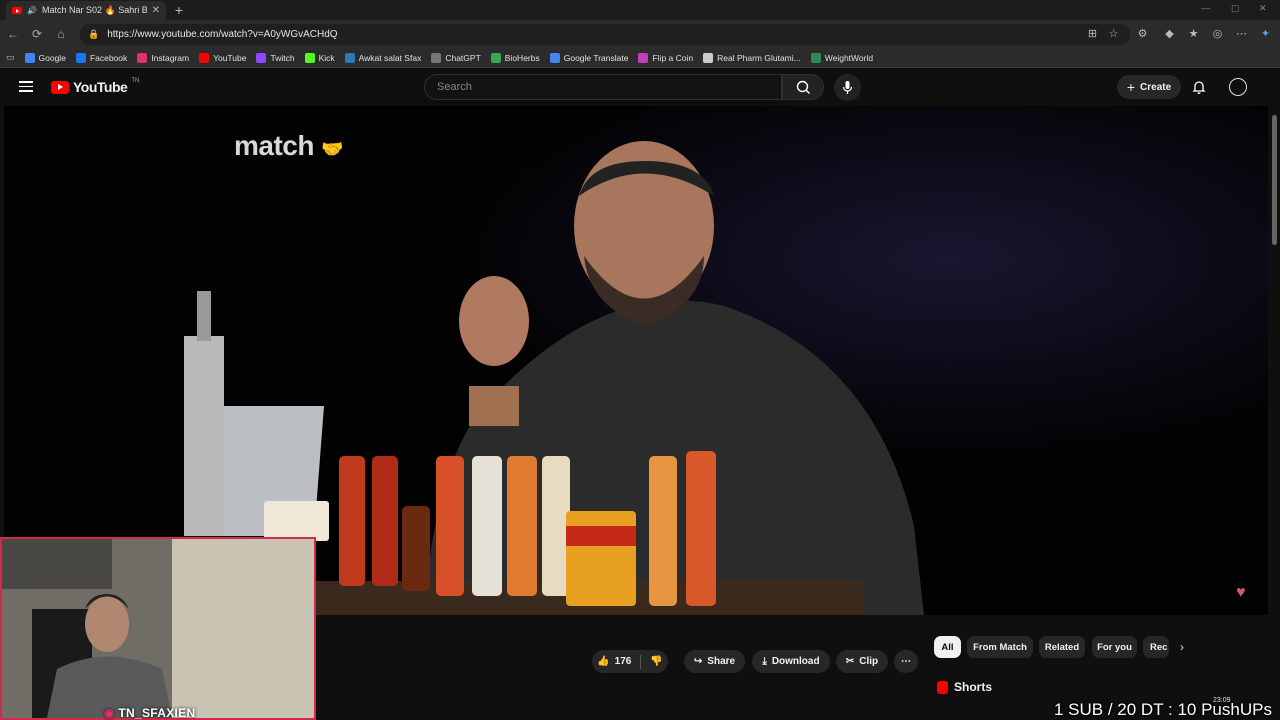 The width and height of the screenshot is (1280, 720). I want to click on chip-from-match: From Match, so click(1000, 647).